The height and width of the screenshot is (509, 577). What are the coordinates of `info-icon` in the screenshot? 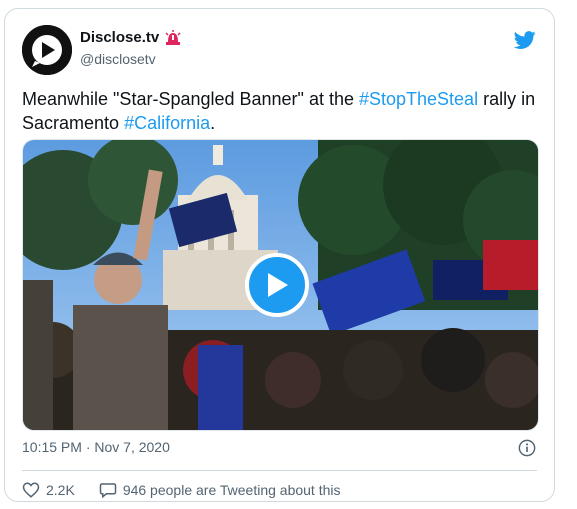 It's located at (527, 448).